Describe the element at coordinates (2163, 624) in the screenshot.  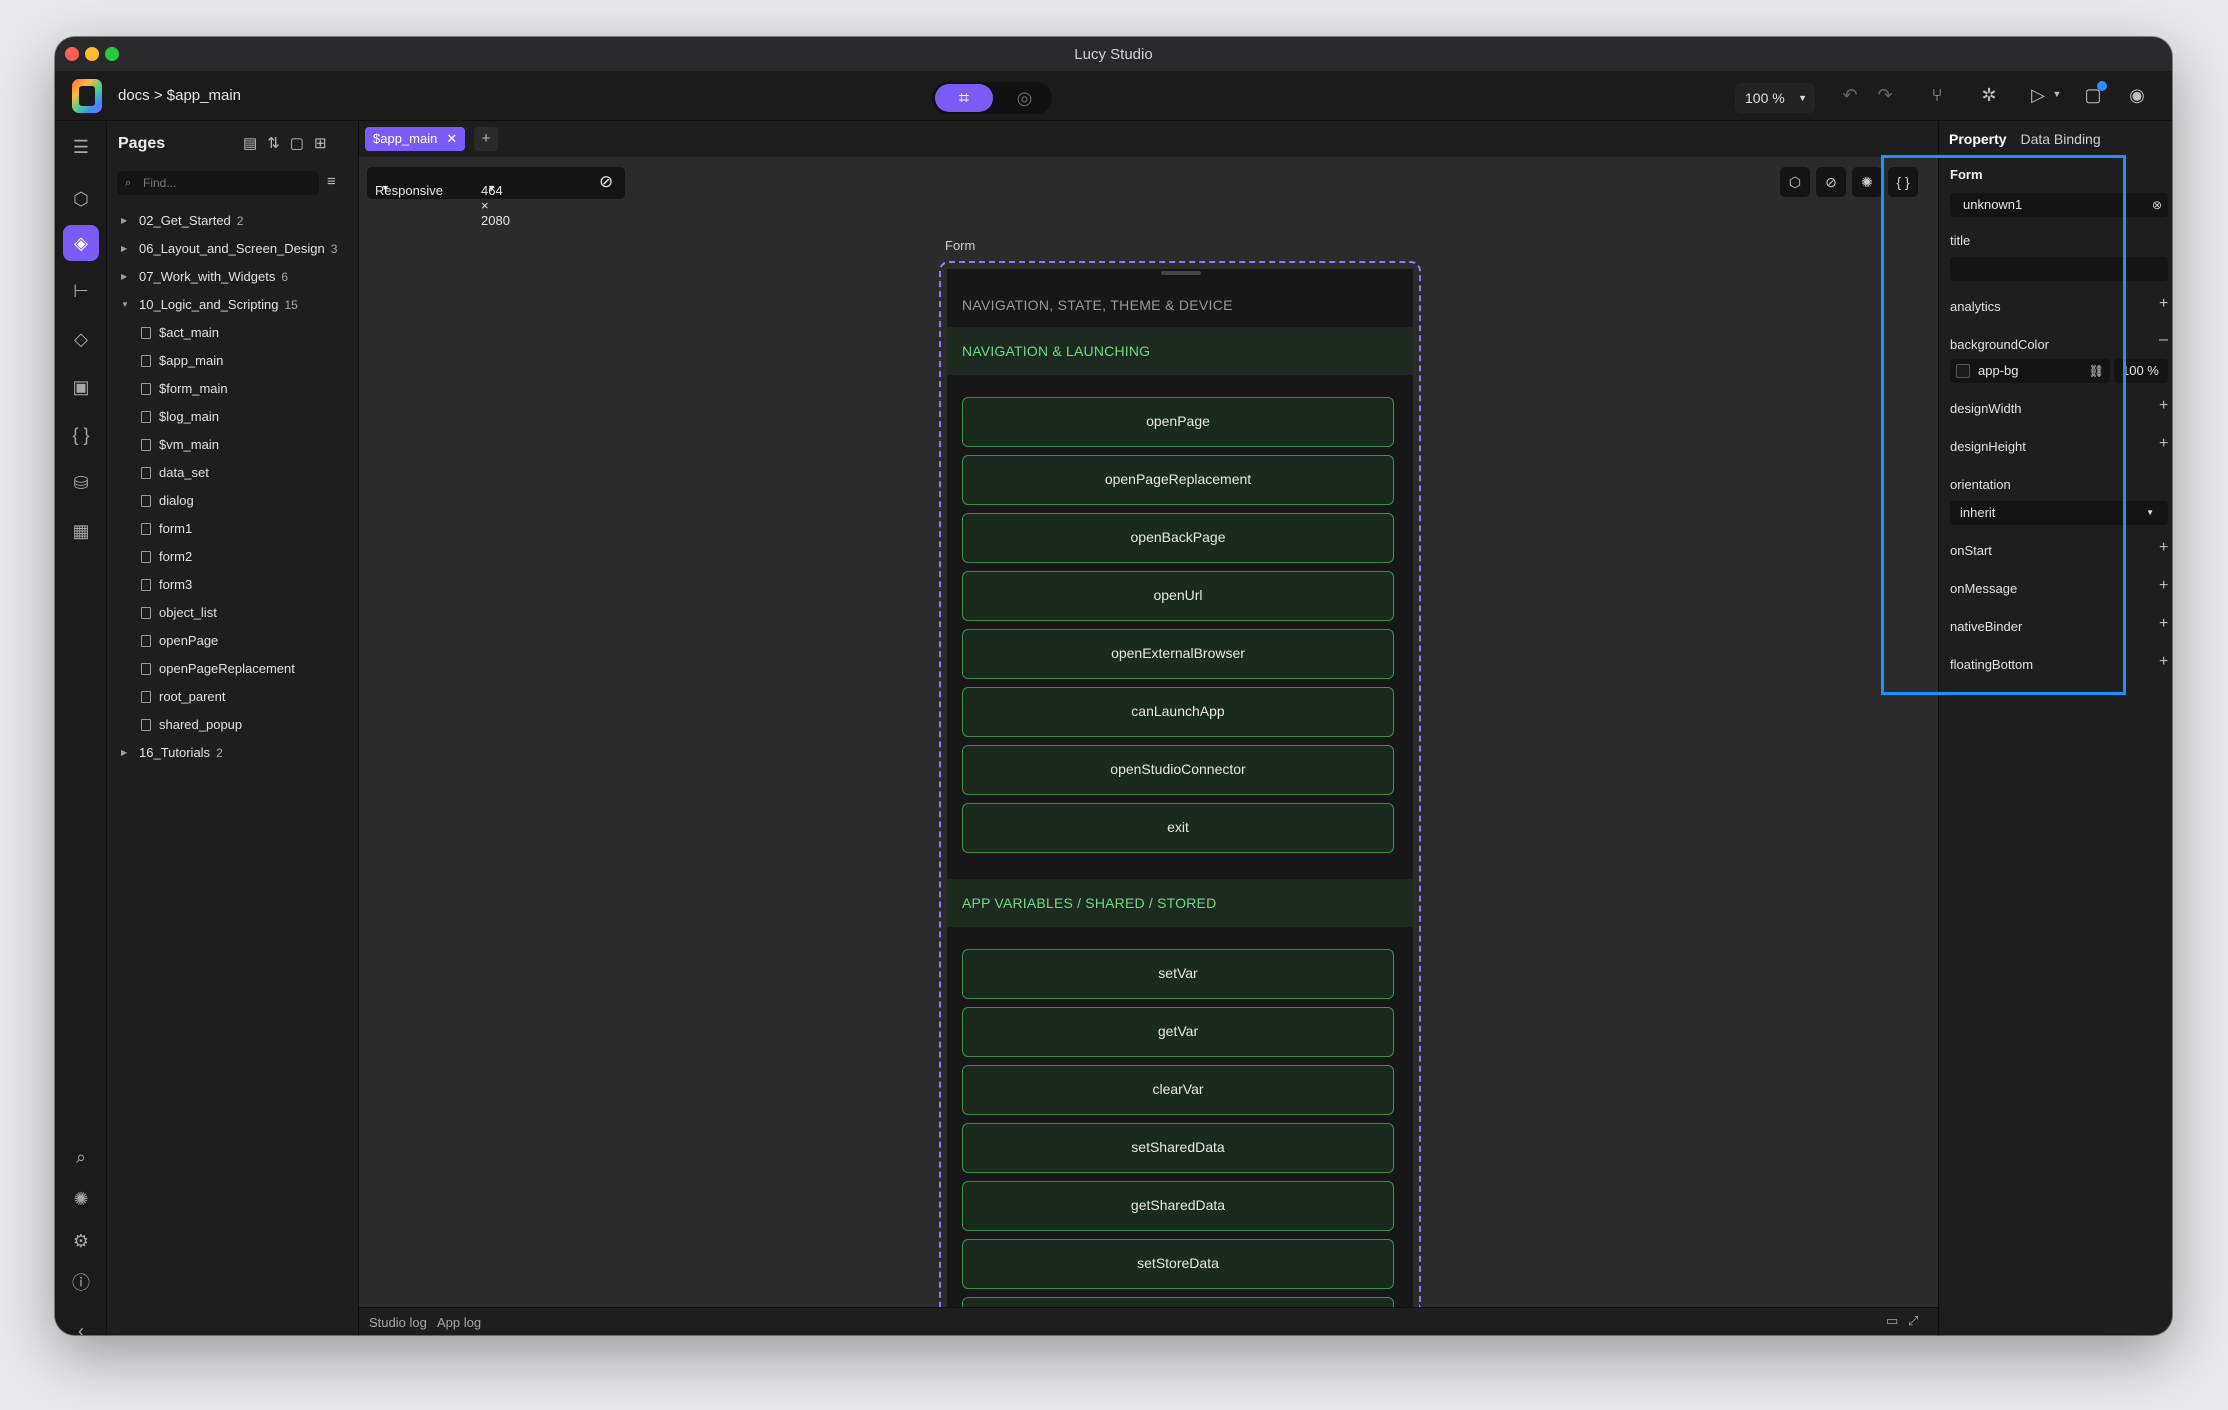
I see `add-native-binder-icon: +` at that location.